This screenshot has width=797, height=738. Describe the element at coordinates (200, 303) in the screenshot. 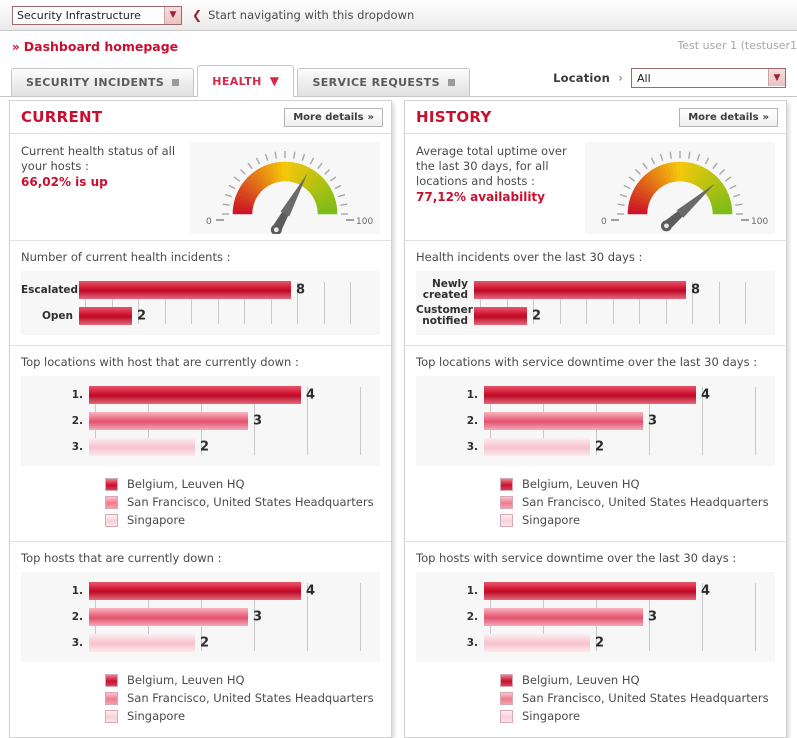

I see `bar-chart: Escalated 8 Open 2` at that location.